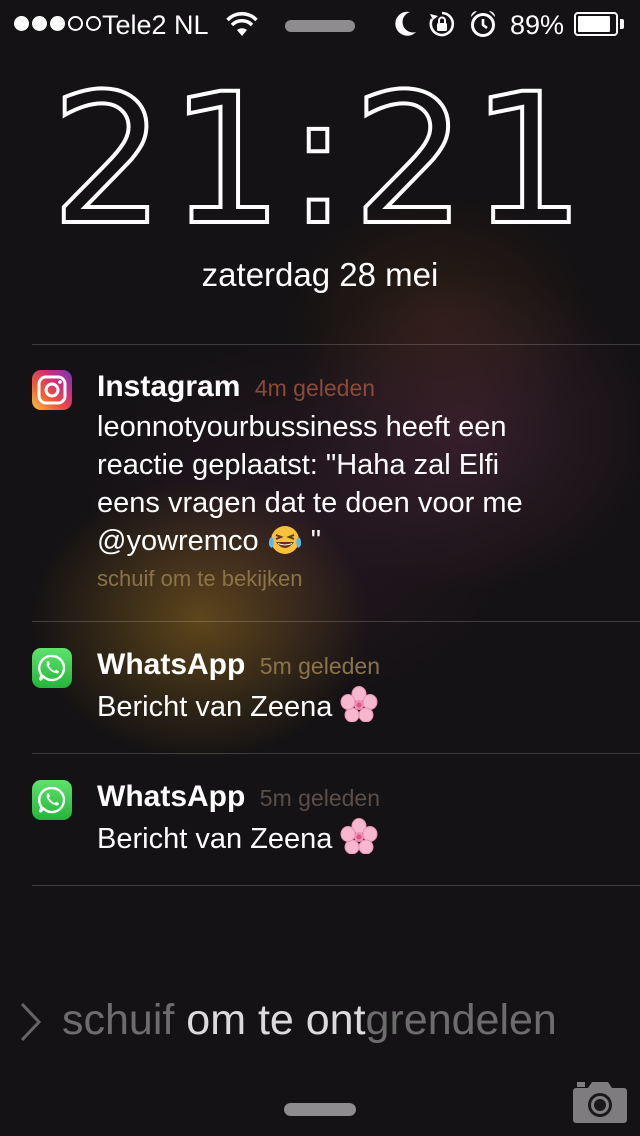 The image size is (640, 1136). Describe the element at coordinates (298, 465) in the screenshot. I see `body-line: reactie geplaatst: "Haha zal Elfi` at that location.